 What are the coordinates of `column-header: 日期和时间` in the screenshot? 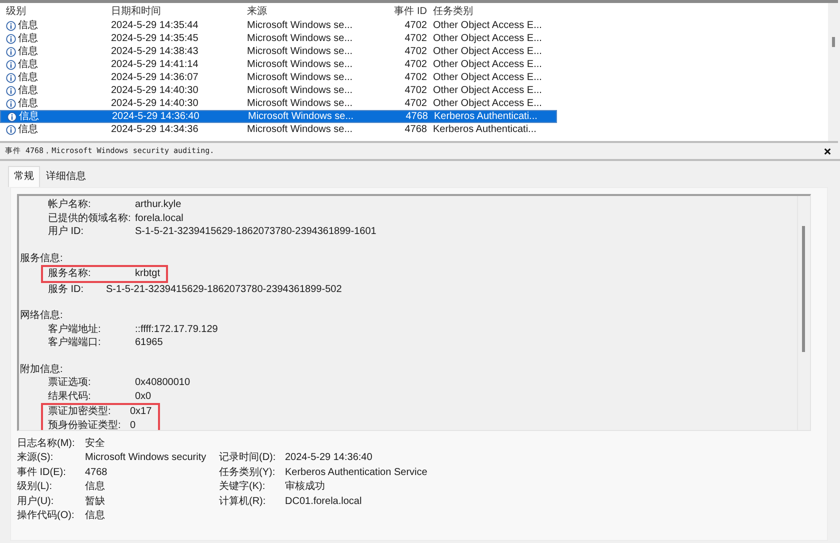 It's located at (179, 11).